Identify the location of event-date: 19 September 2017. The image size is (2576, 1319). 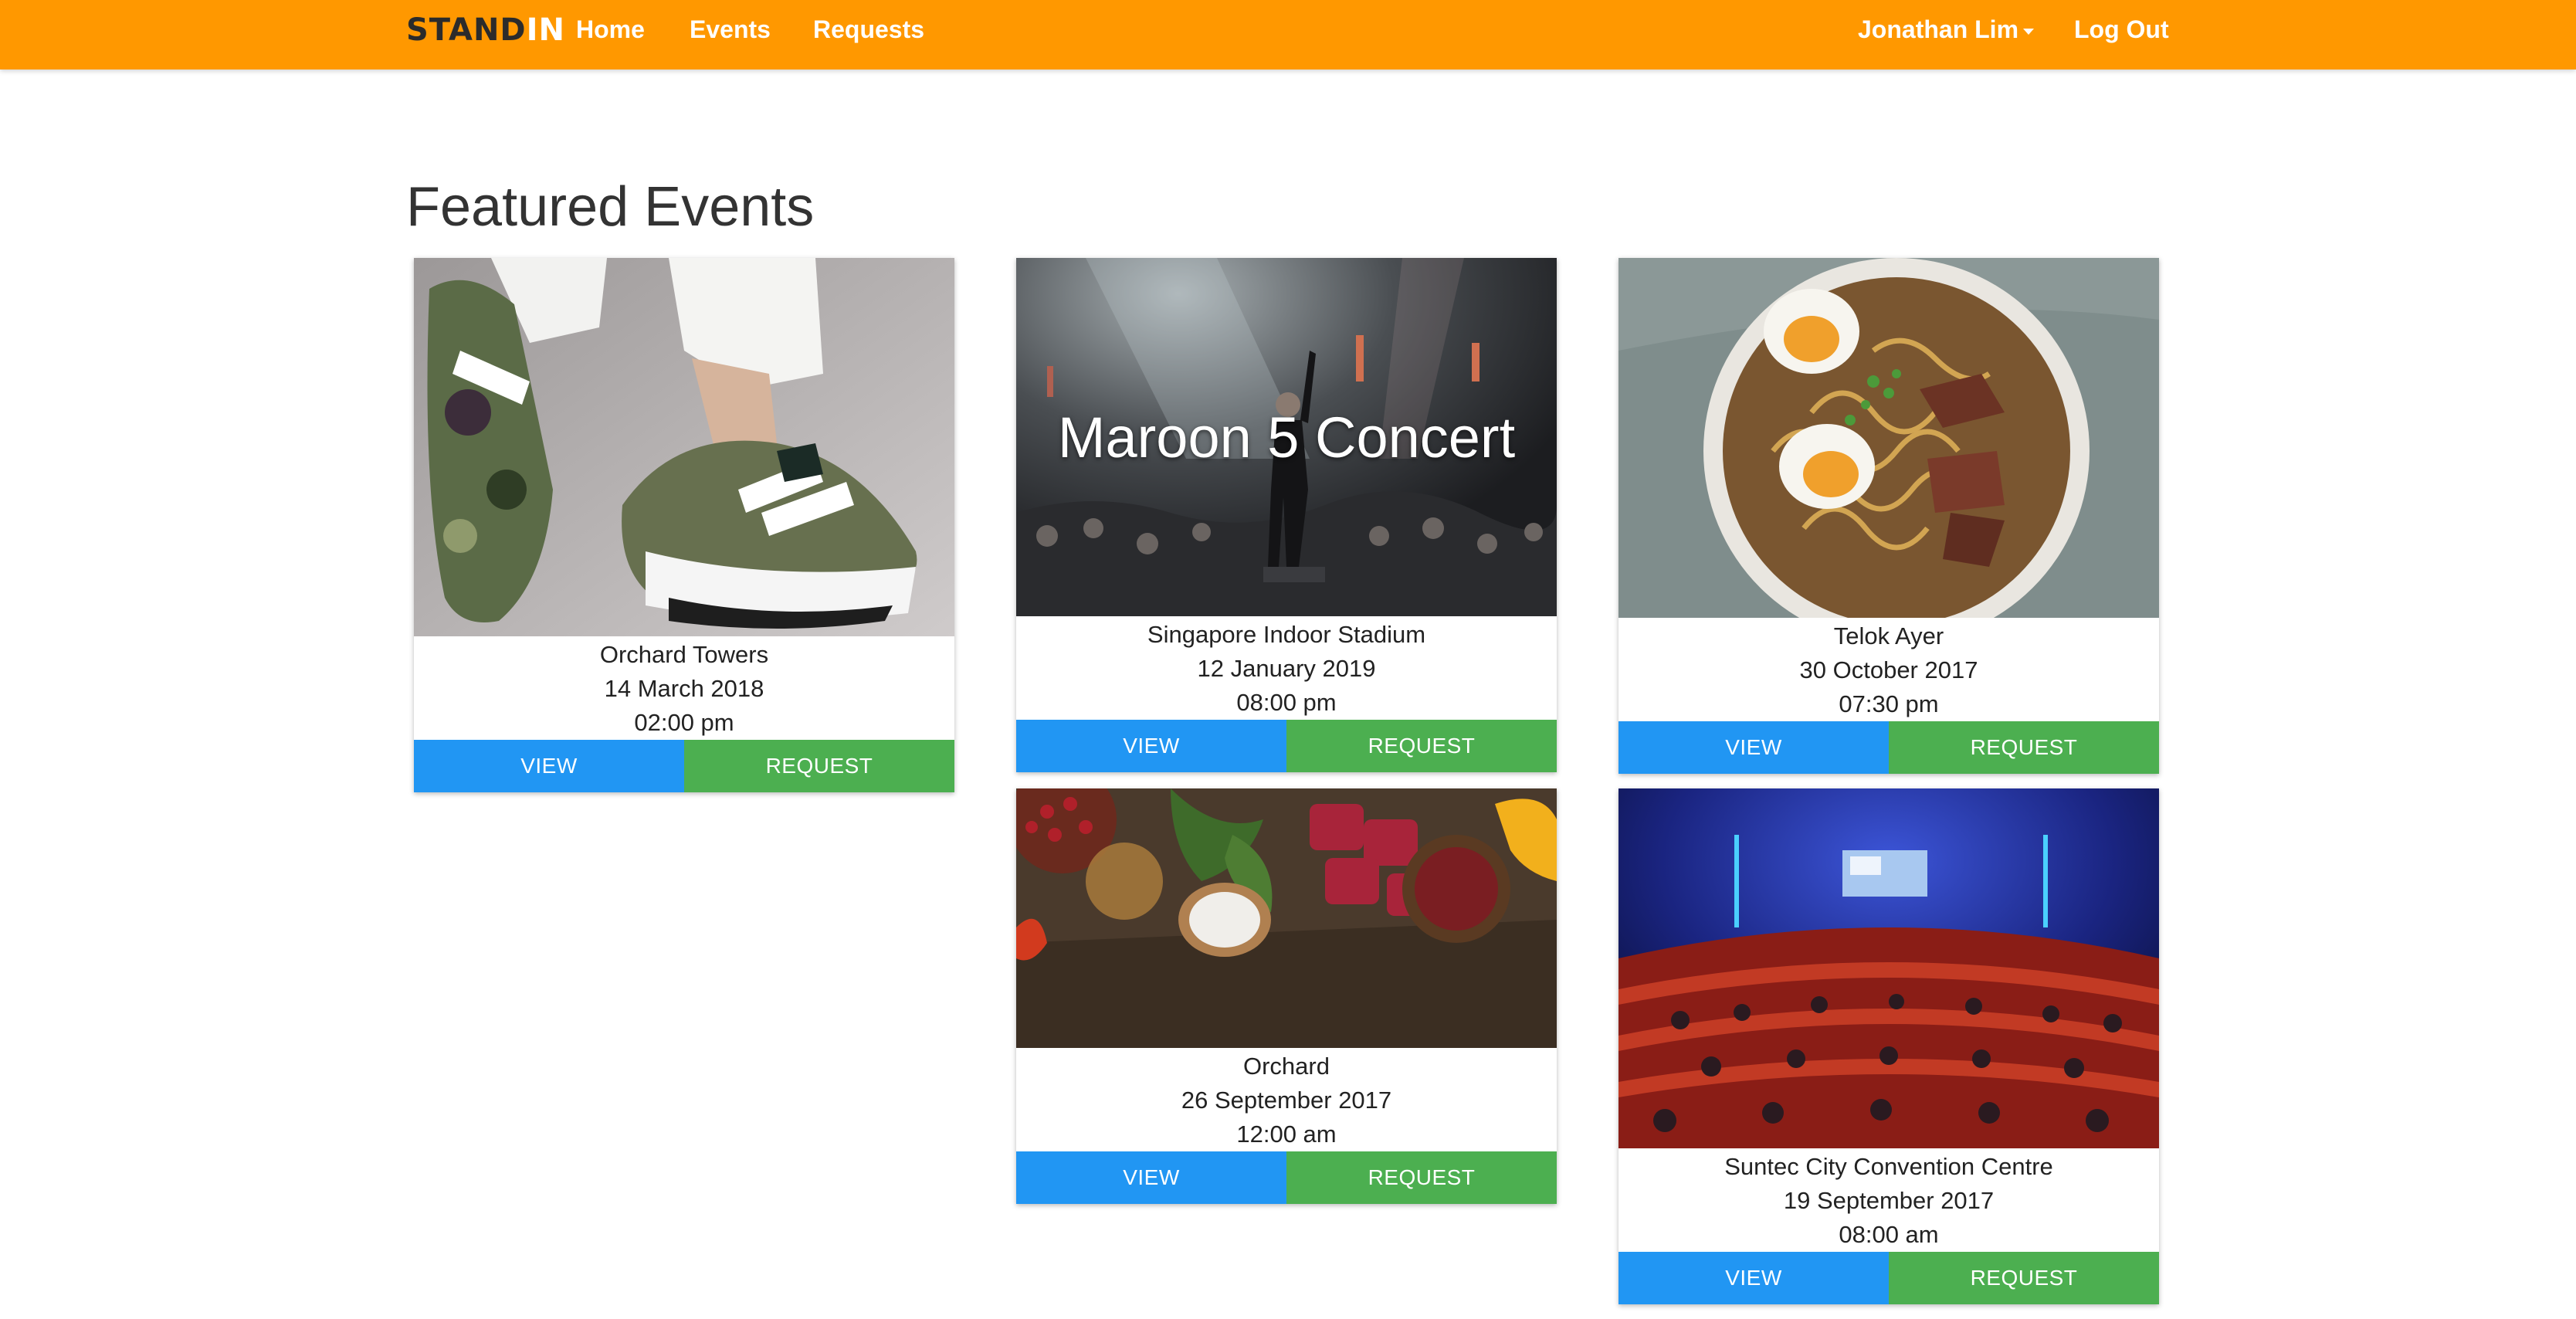
(1889, 1200).